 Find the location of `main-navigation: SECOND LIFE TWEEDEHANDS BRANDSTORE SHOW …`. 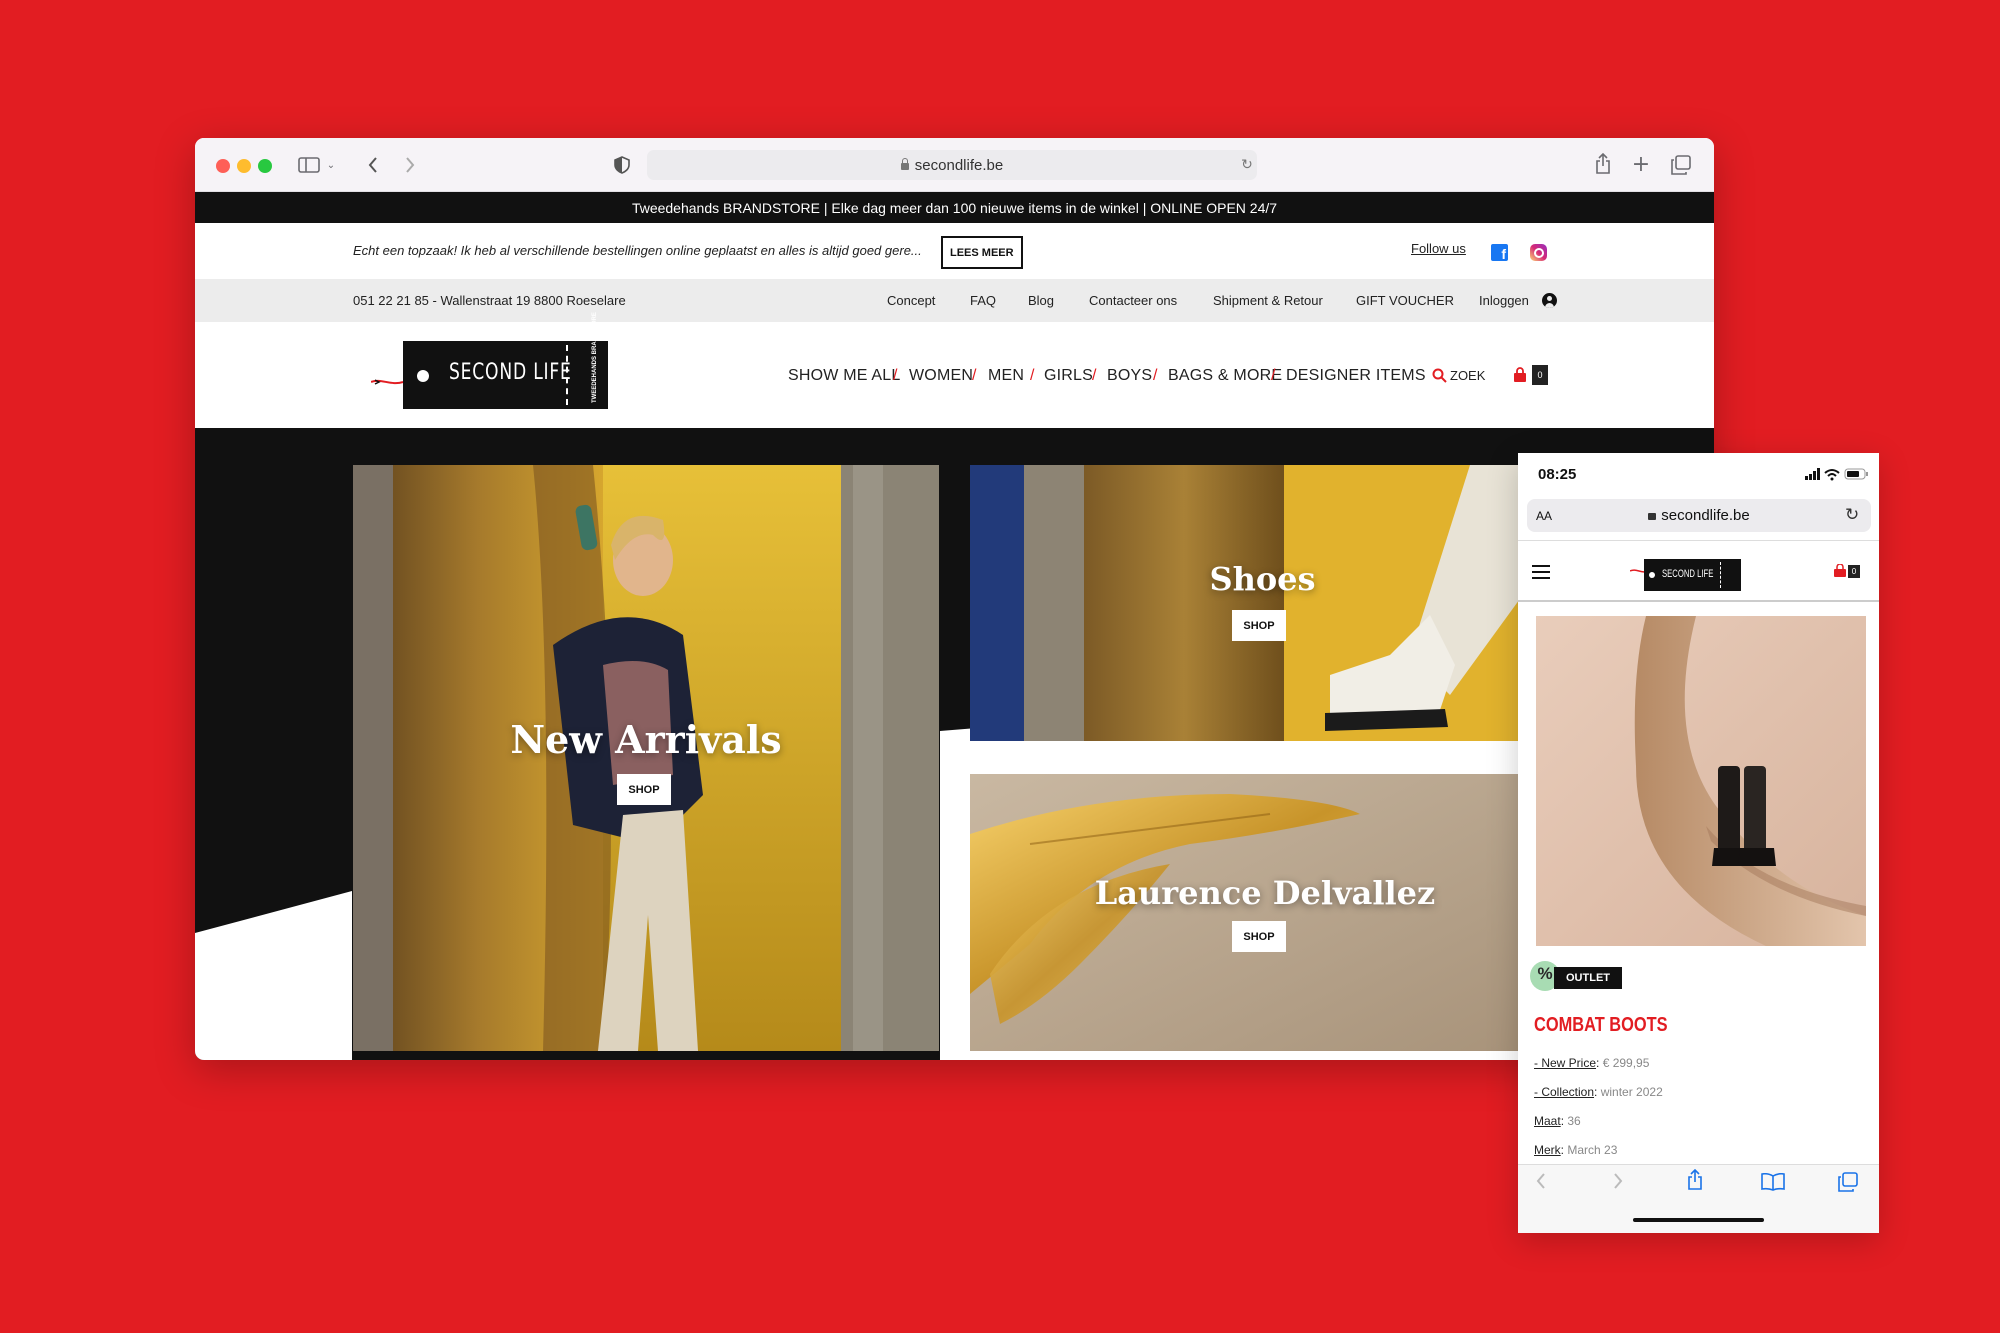

main-navigation: SECOND LIFE TWEEDEHANDS BRANDSTORE SHOW … is located at coordinates (954, 370).